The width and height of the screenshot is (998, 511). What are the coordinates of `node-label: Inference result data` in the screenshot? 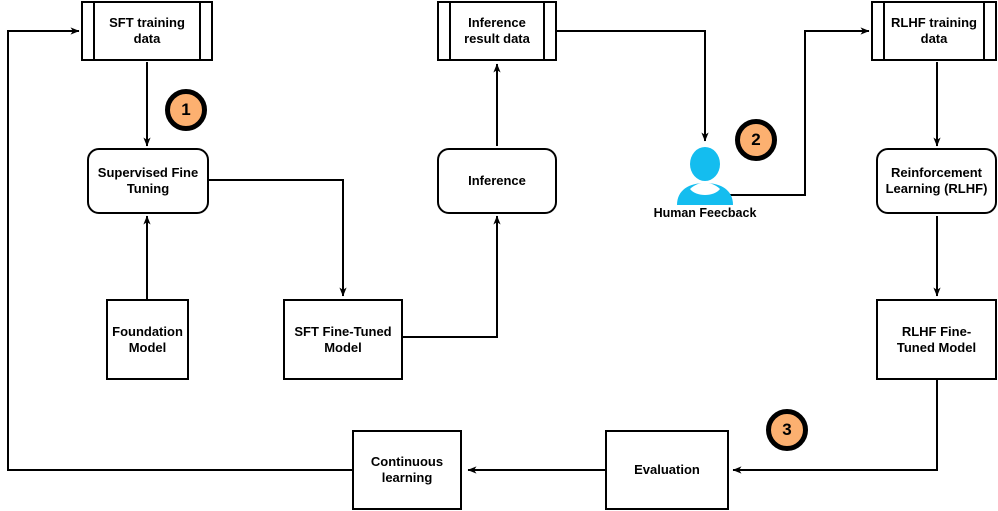 It's located at (497, 30).